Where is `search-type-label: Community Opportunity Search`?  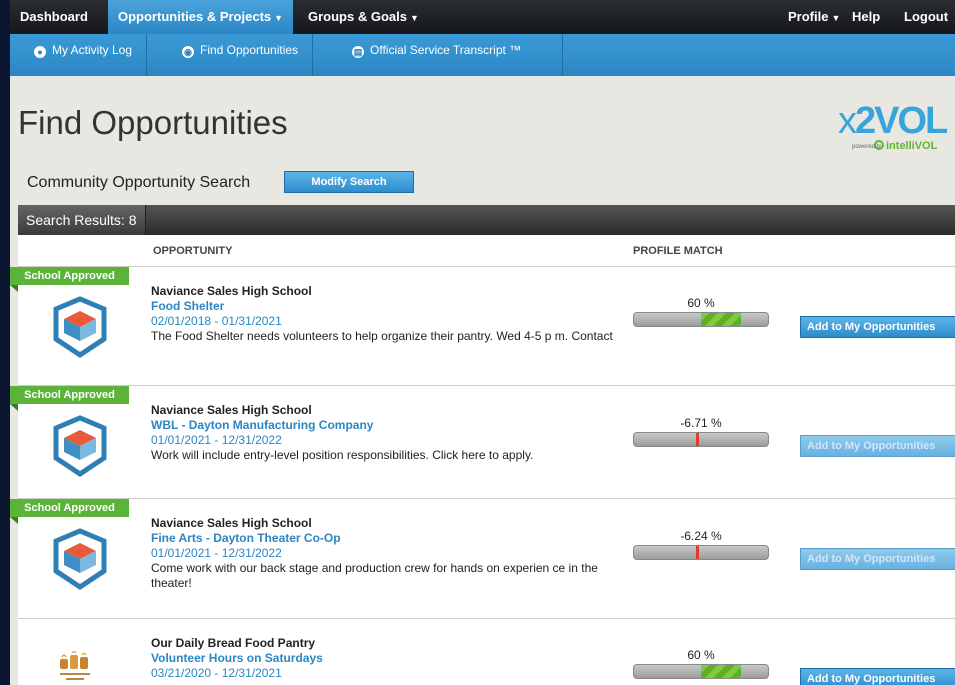 search-type-label: Community Opportunity Search is located at coordinates (139, 182).